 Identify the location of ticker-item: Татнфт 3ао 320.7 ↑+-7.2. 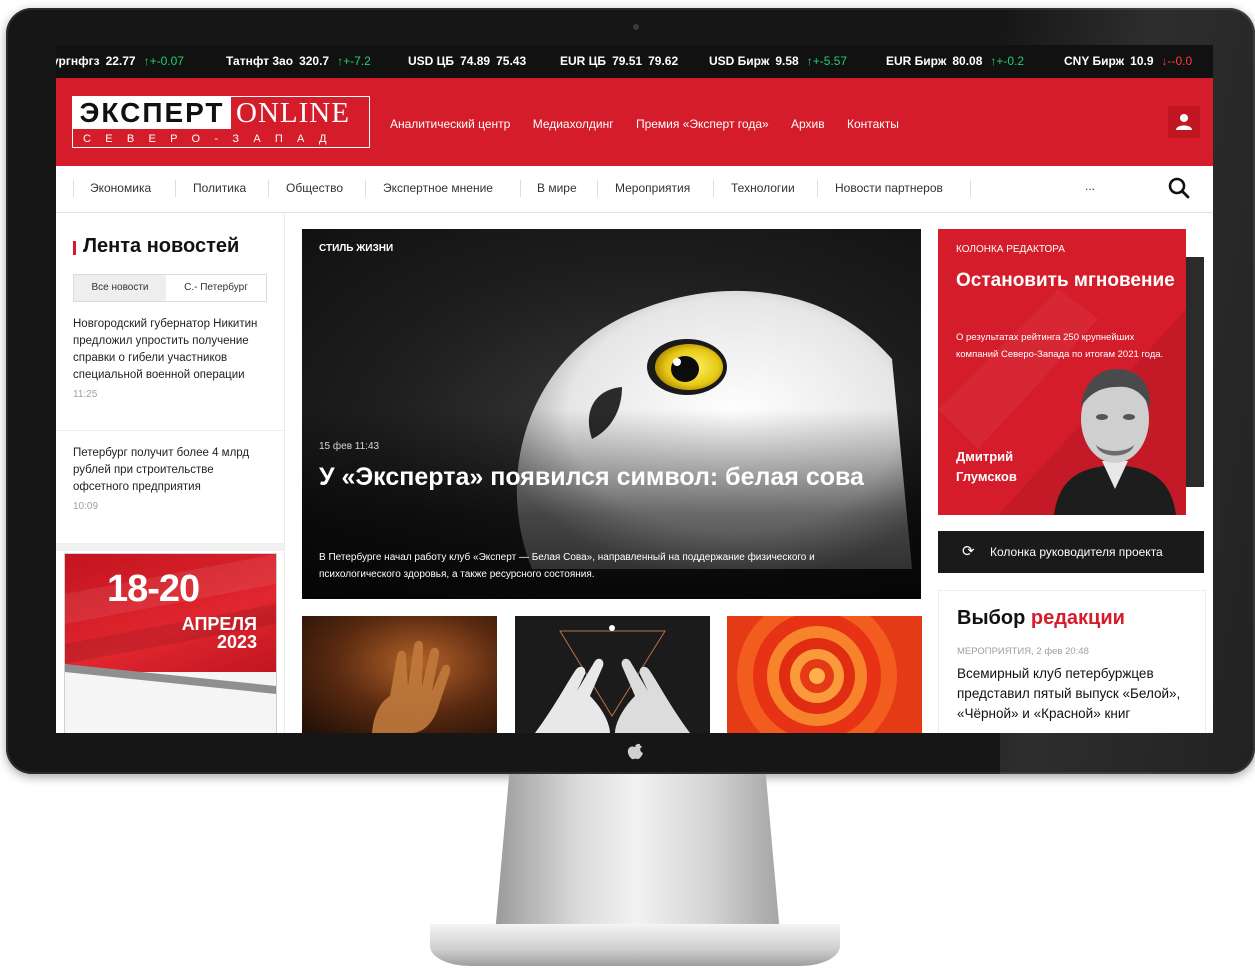
(298, 61).